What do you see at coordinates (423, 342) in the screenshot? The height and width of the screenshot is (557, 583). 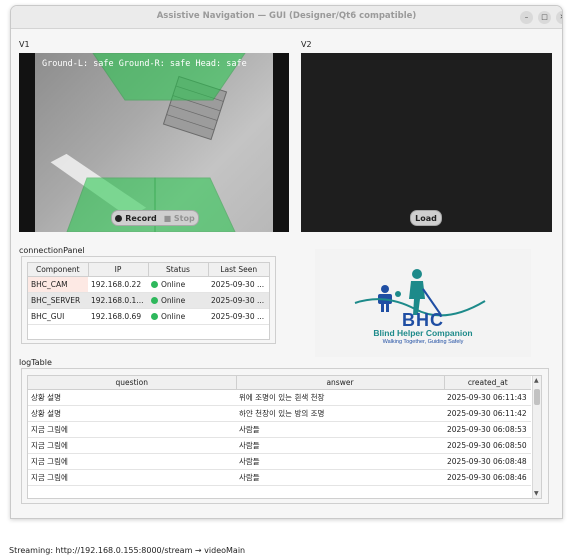 I see `logo-tagline: Walking Together, Guiding Safely` at bounding box center [423, 342].